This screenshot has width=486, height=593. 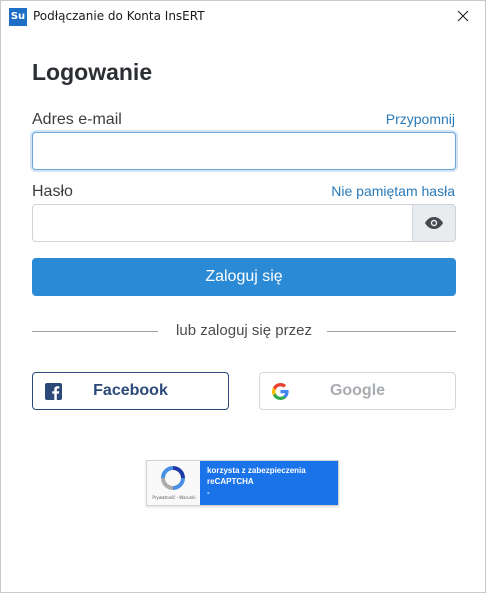 I want to click on facebook-button: Facebook, so click(x=130, y=391).